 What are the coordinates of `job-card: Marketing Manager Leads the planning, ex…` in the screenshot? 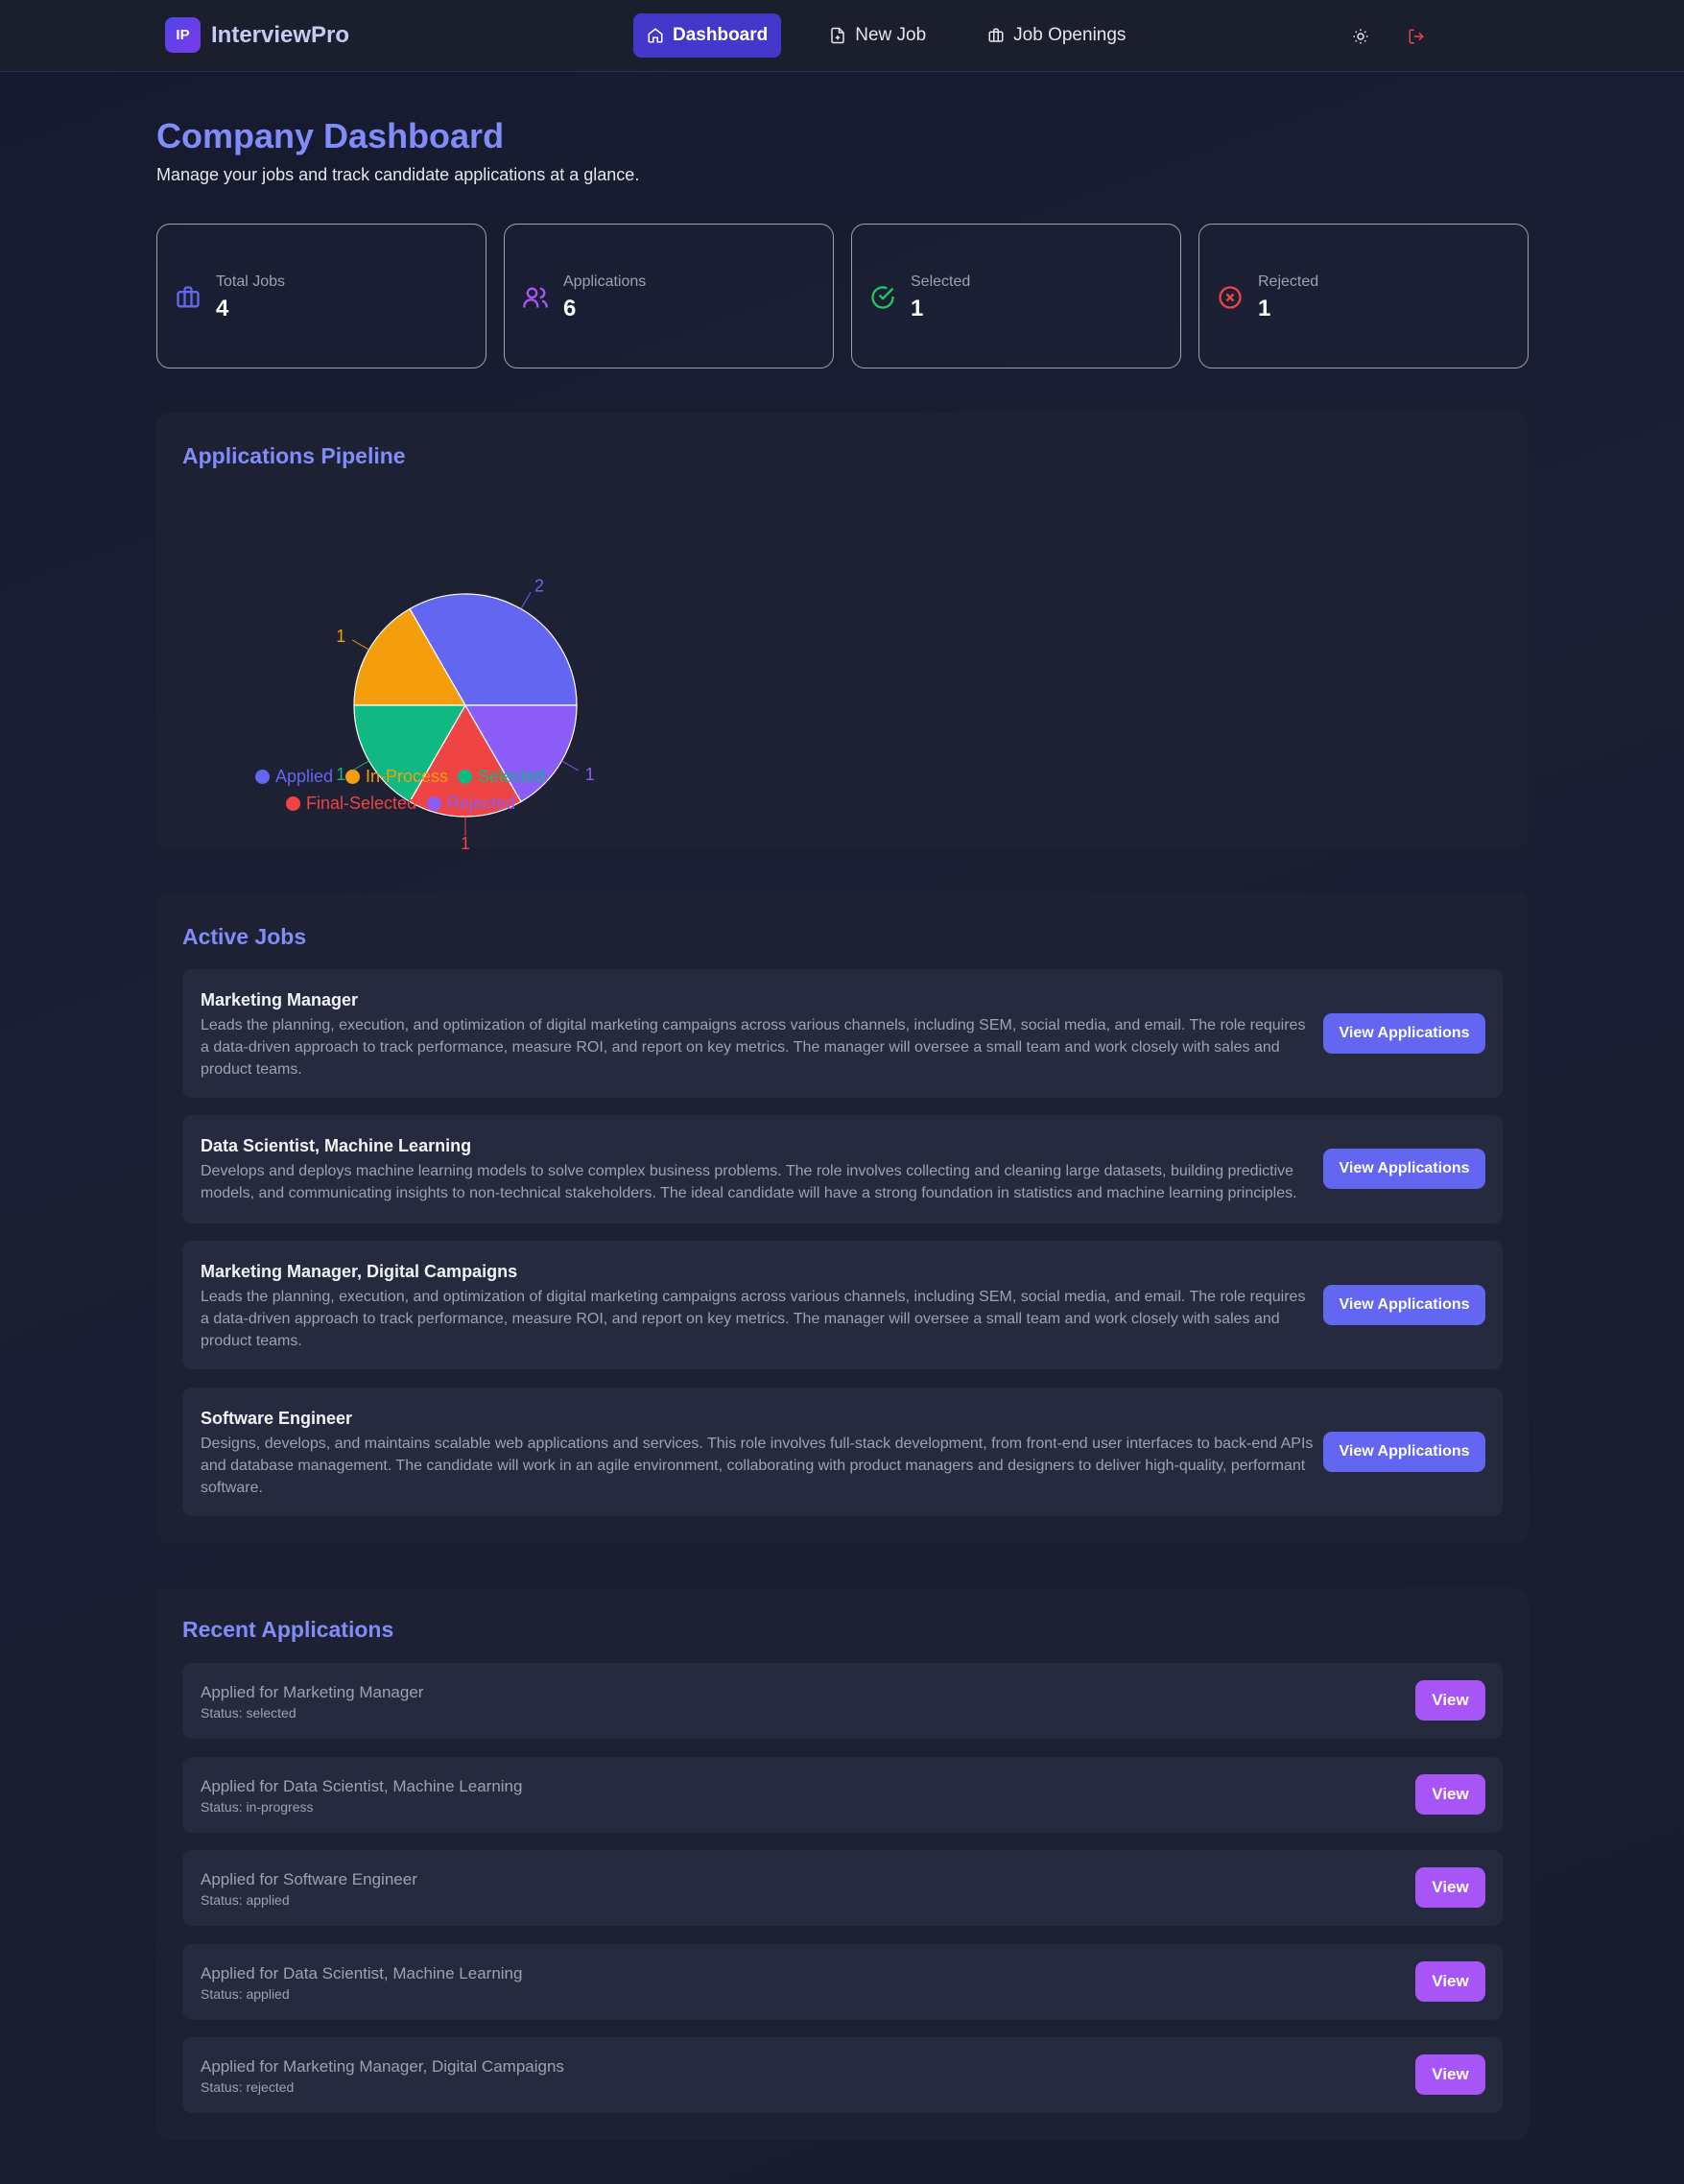 It's located at (842, 1033).